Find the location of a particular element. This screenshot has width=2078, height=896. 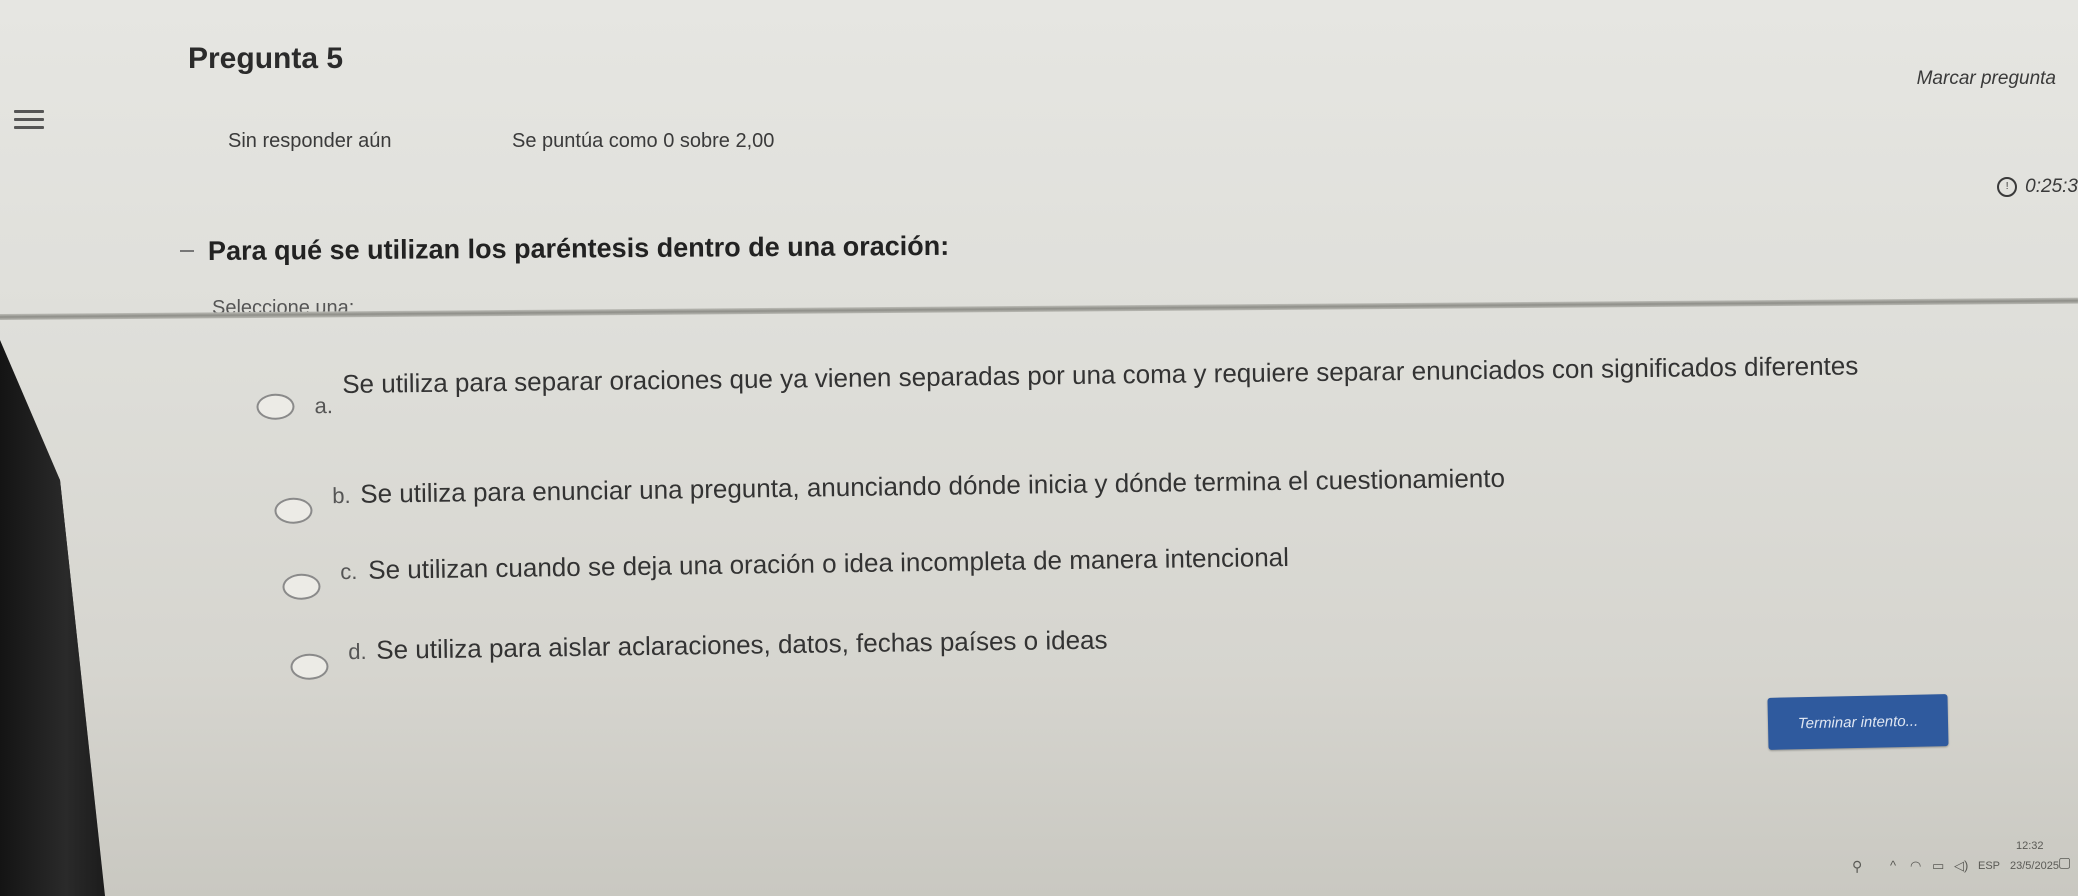

system-tray: ⚲ ^ ◠ ▭ ◁) ESP 12:32 23/5/2025 ▢ is located at coordinates (1959, 861).